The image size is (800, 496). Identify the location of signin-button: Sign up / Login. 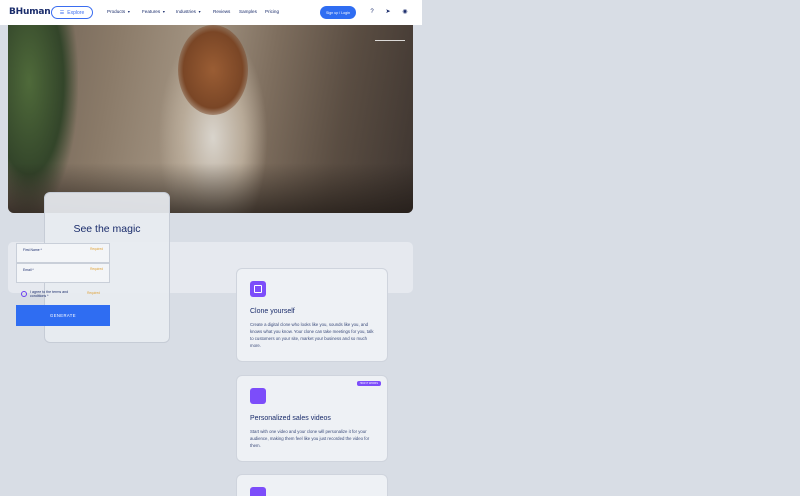
(338, 12).